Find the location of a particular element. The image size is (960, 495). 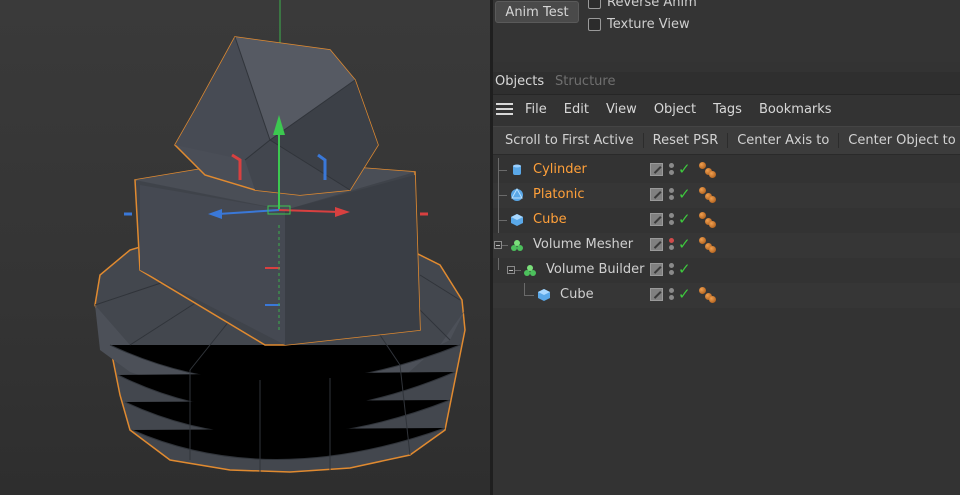

tab-structure: Structure is located at coordinates (585, 81).